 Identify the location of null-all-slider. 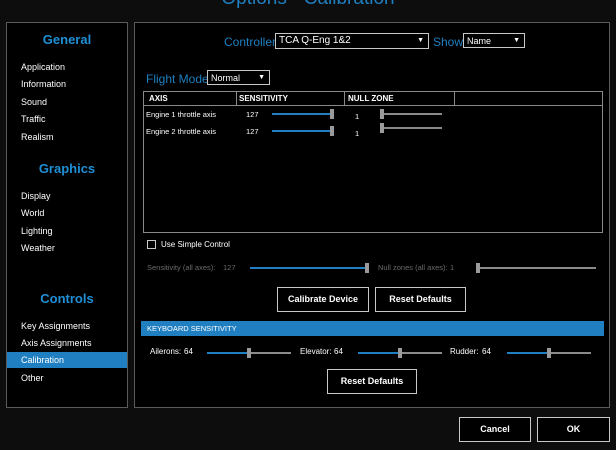
(536, 268).